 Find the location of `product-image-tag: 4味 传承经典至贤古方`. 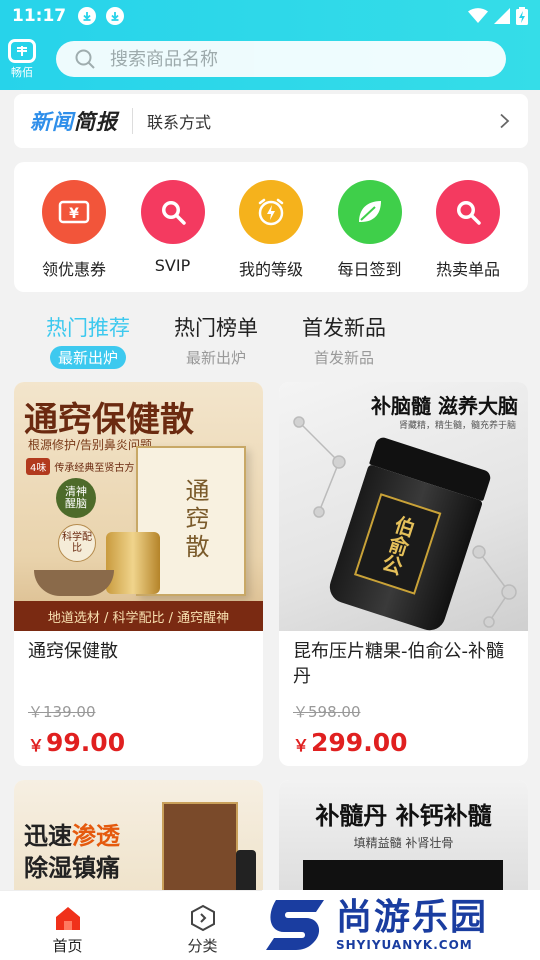

product-image-tag: 4味 传承经典至贤古方 is located at coordinates (80, 466).